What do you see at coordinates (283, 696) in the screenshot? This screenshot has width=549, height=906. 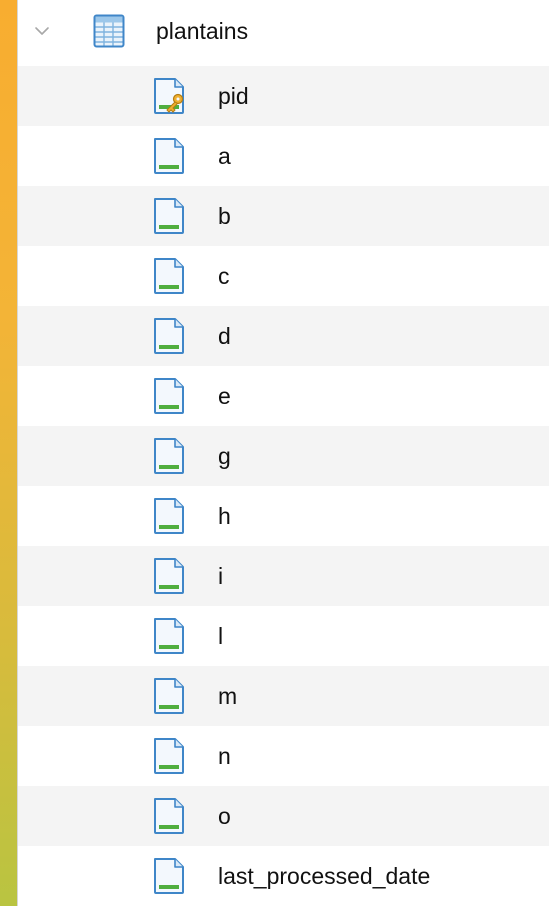 I see `tree-row-column: m` at bounding box center [283, 696].